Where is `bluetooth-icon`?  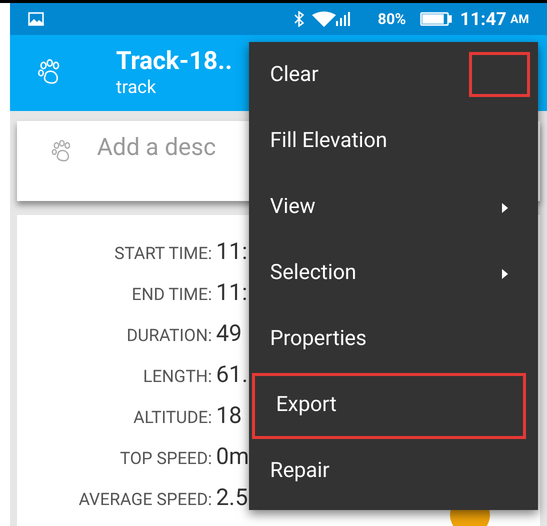 bluetooth-icon is located at coordinates (299, 19).